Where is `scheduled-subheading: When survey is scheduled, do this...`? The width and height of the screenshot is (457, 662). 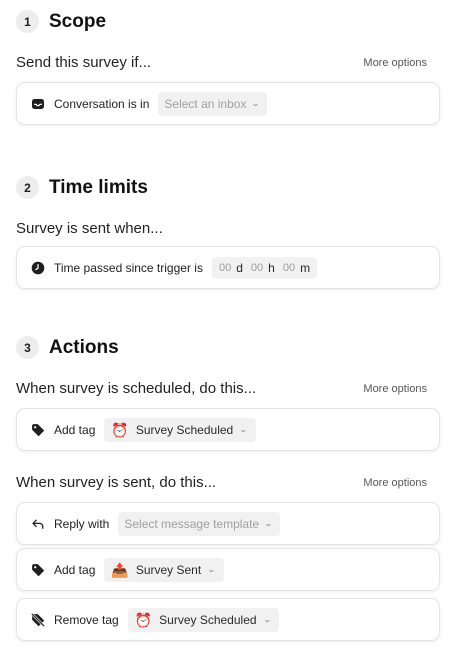 scheduled-subheading: When survey is scheduled, do this... is located at coordinates (136, 388).